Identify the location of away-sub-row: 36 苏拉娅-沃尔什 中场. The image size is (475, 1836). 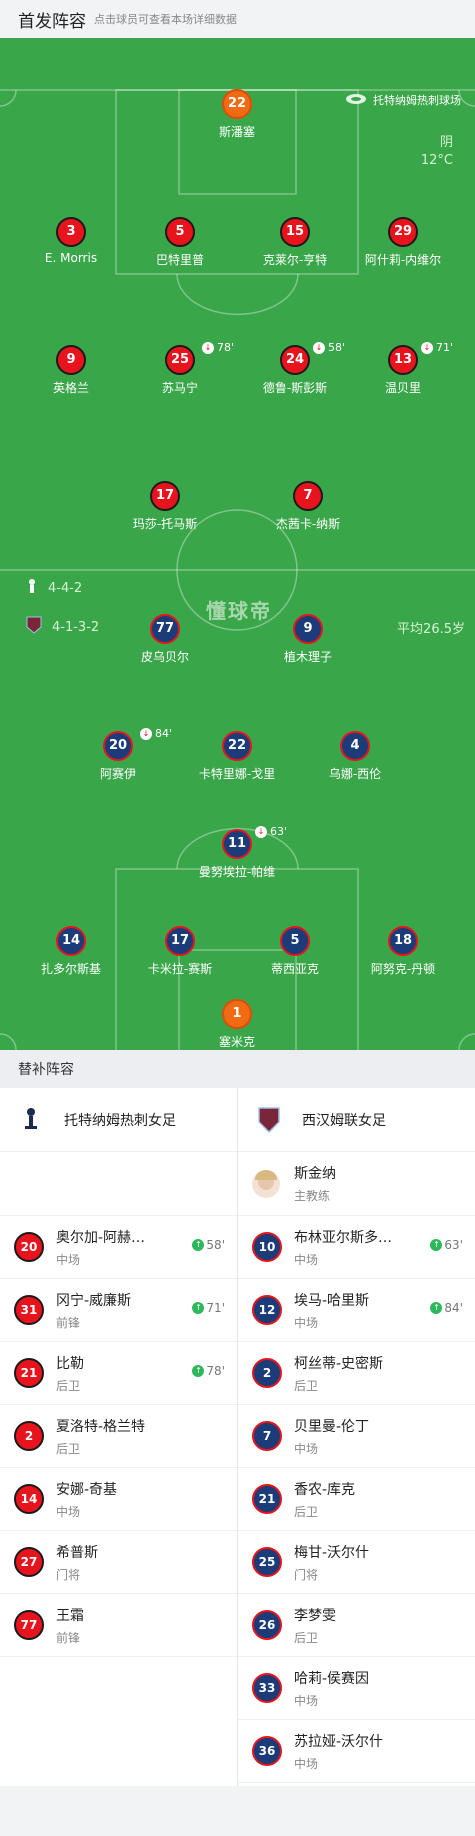
(356, 1751).